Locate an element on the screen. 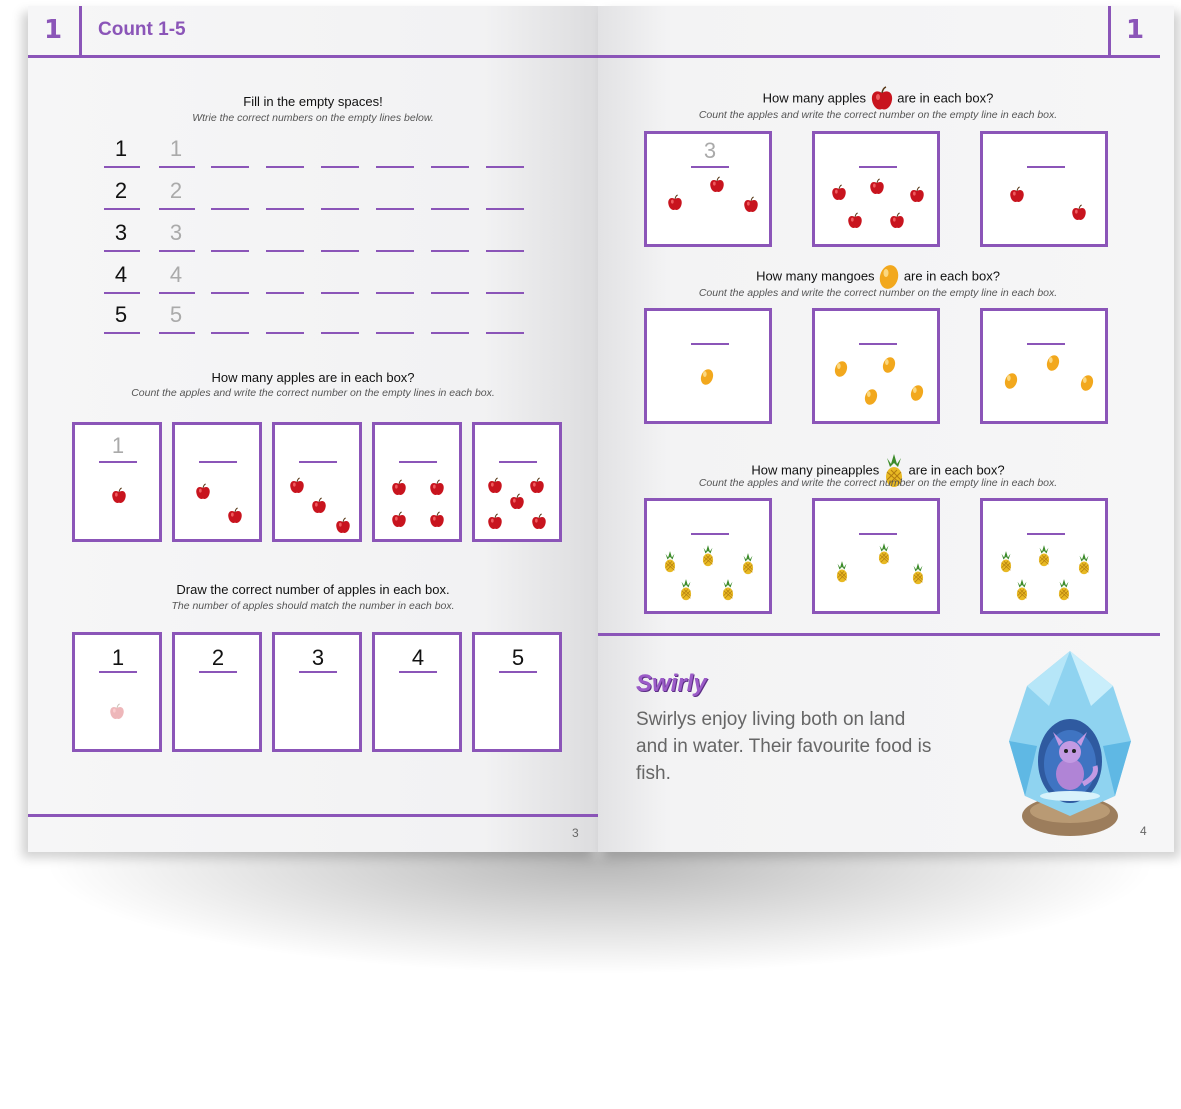  trace-number: 2 is located at coordinates (176, 190).